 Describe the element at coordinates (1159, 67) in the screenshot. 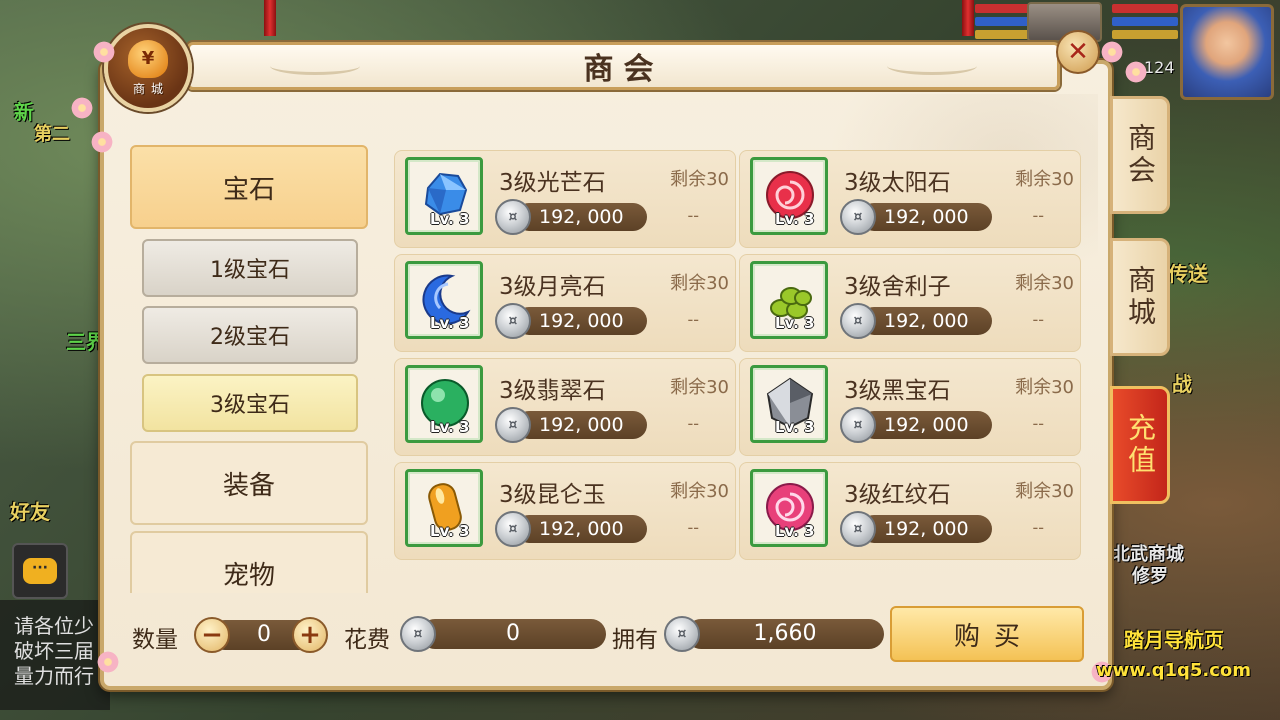

I see `player-level: 124` at that location.